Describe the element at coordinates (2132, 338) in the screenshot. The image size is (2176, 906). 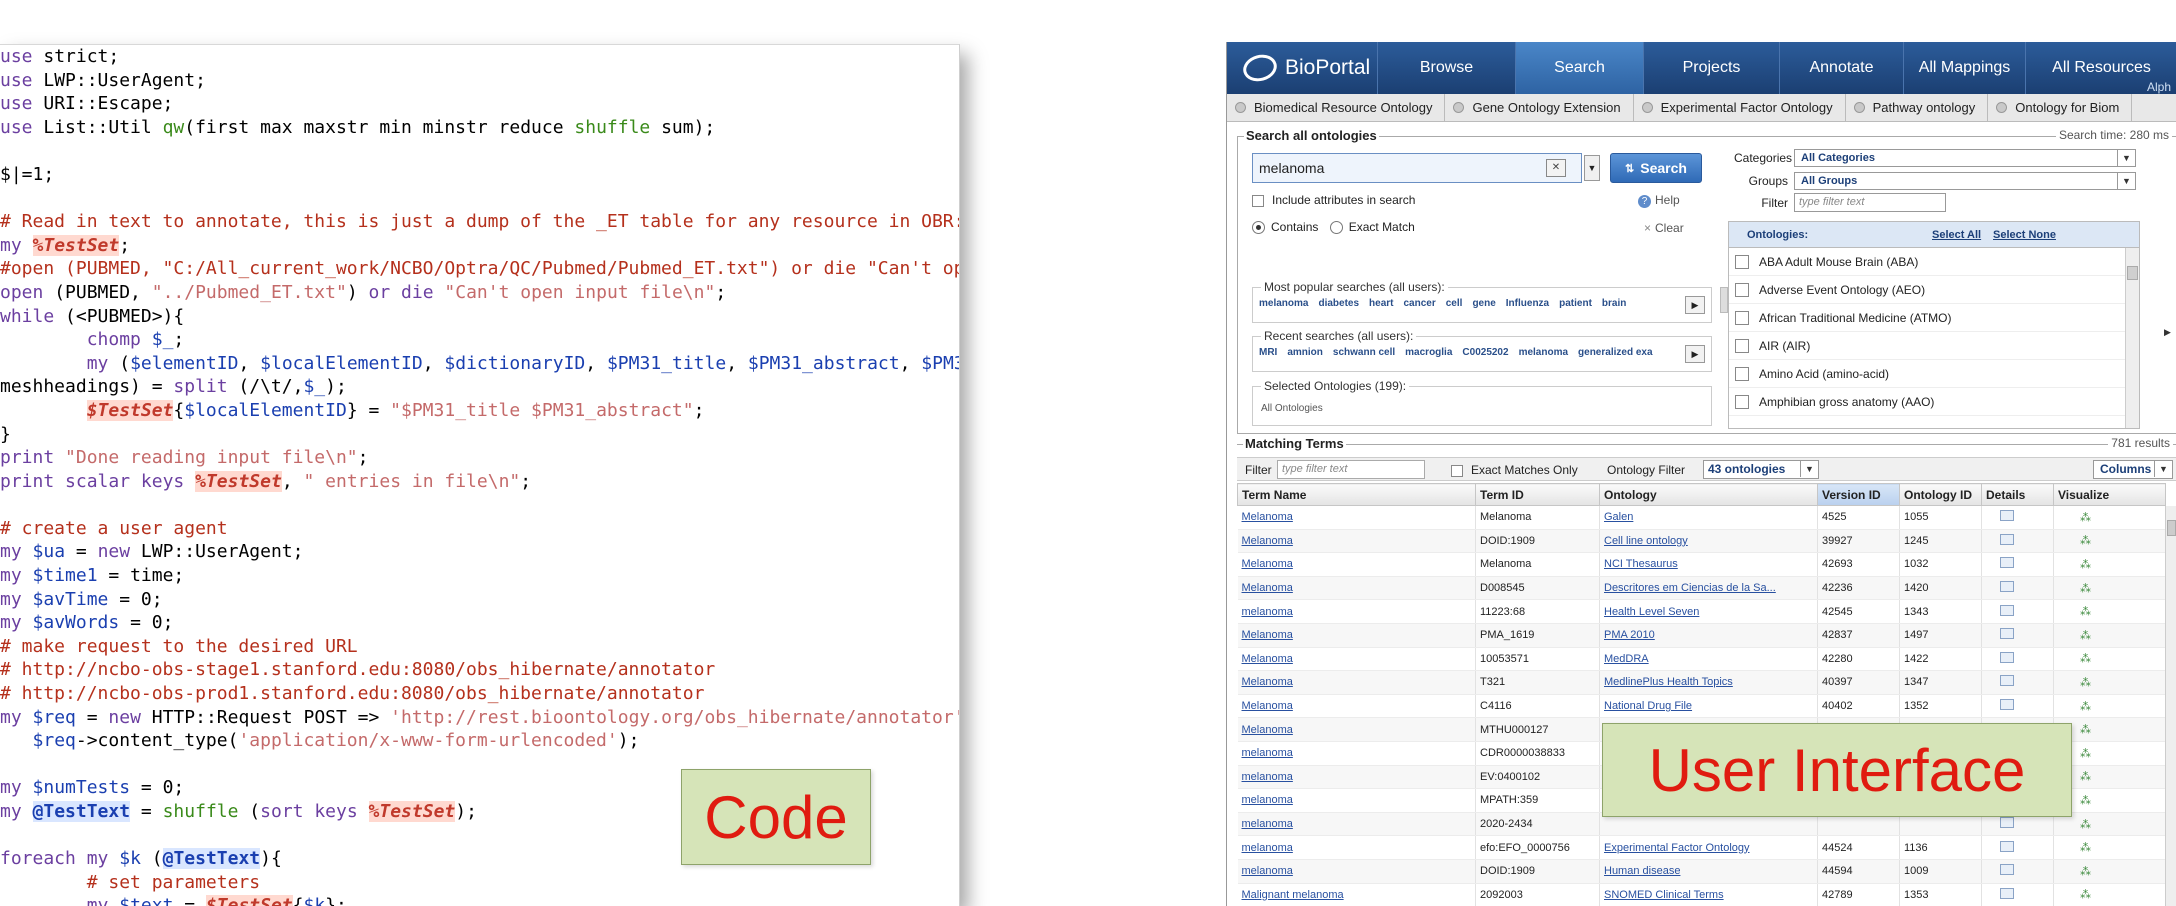
I see `ontology-list-scrollbar` at that location.